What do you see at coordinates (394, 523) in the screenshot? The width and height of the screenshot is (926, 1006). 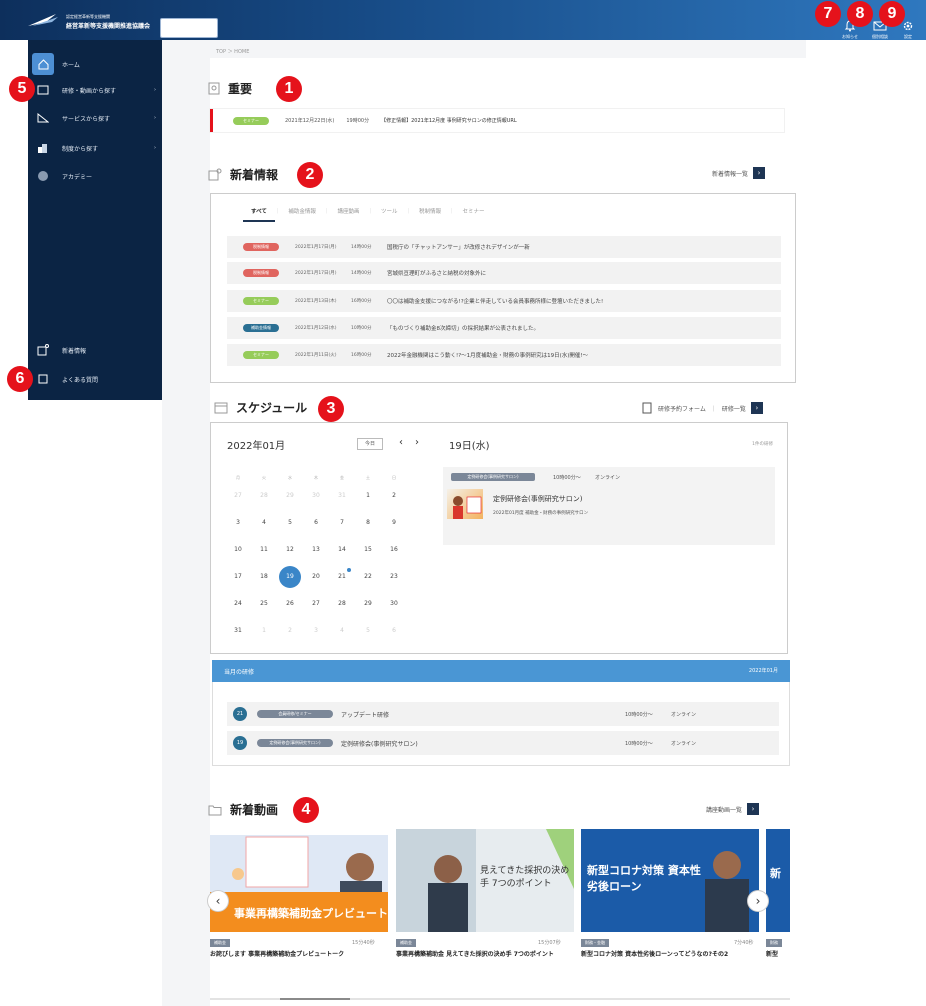 I see `calendar-day: 9` at bounding box center [394, 523].